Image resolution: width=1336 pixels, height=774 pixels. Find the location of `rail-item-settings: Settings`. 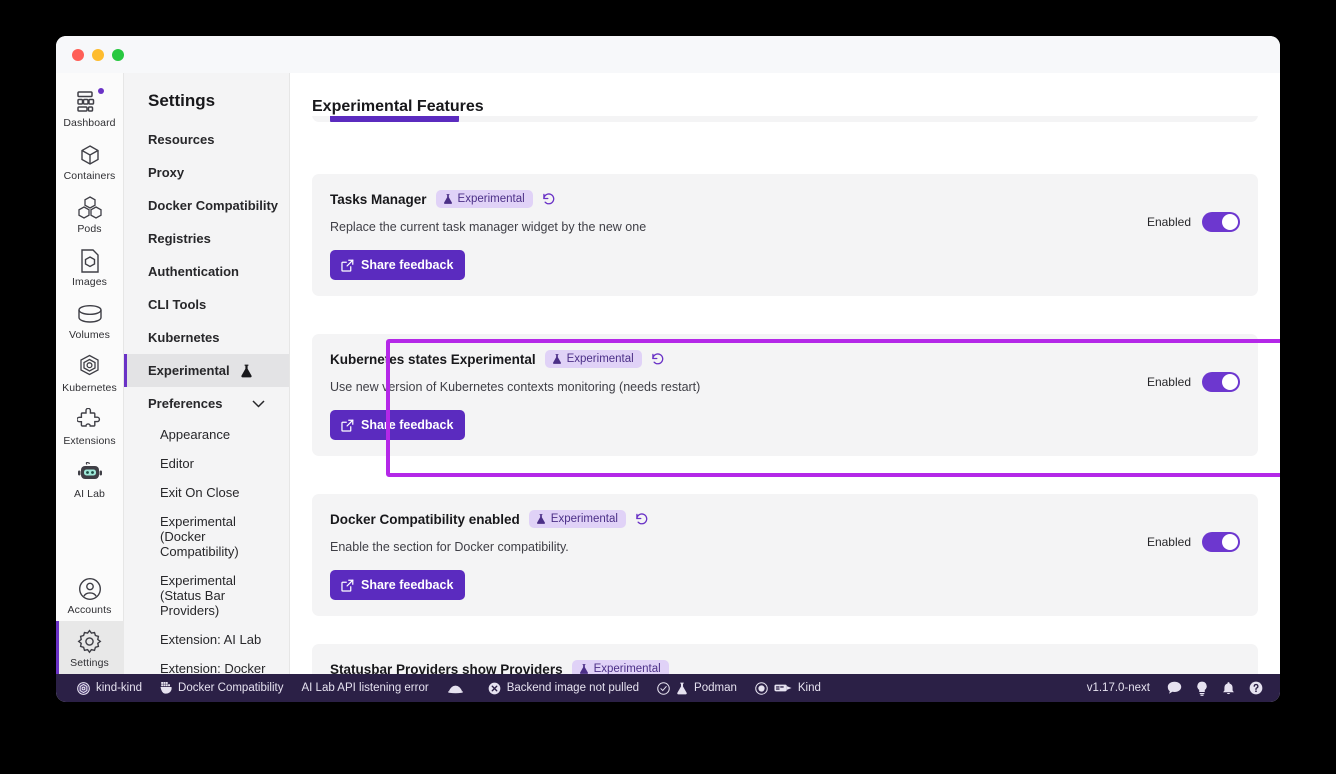

rail-item-settings: Settings is located at coordinates (90, 647).